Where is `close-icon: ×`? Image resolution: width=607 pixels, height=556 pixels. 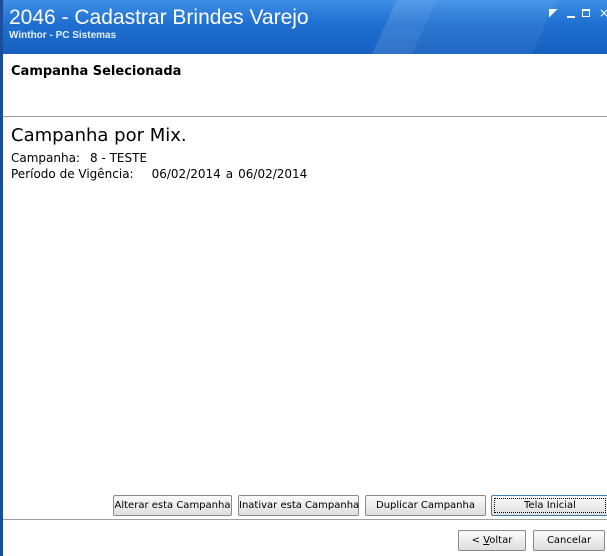 close-icon: × is located at coordinates (603, 13).